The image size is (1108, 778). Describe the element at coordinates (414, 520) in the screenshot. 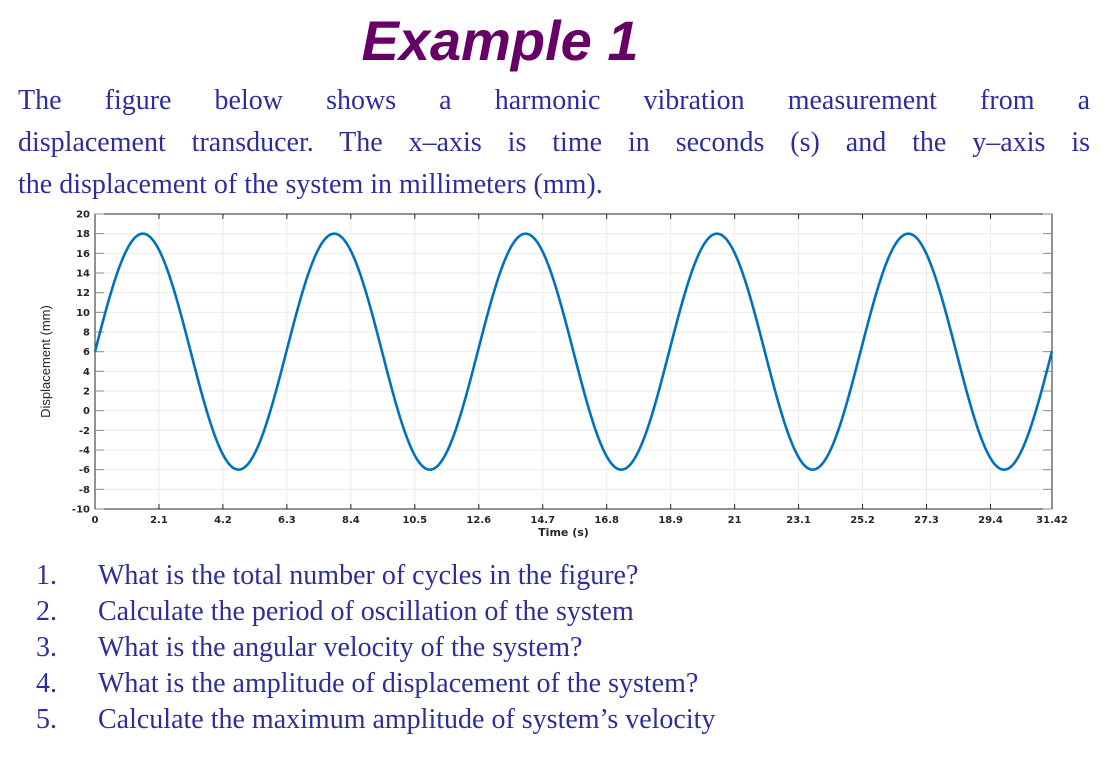

I see `x-tick-label: 10.5` at that location.